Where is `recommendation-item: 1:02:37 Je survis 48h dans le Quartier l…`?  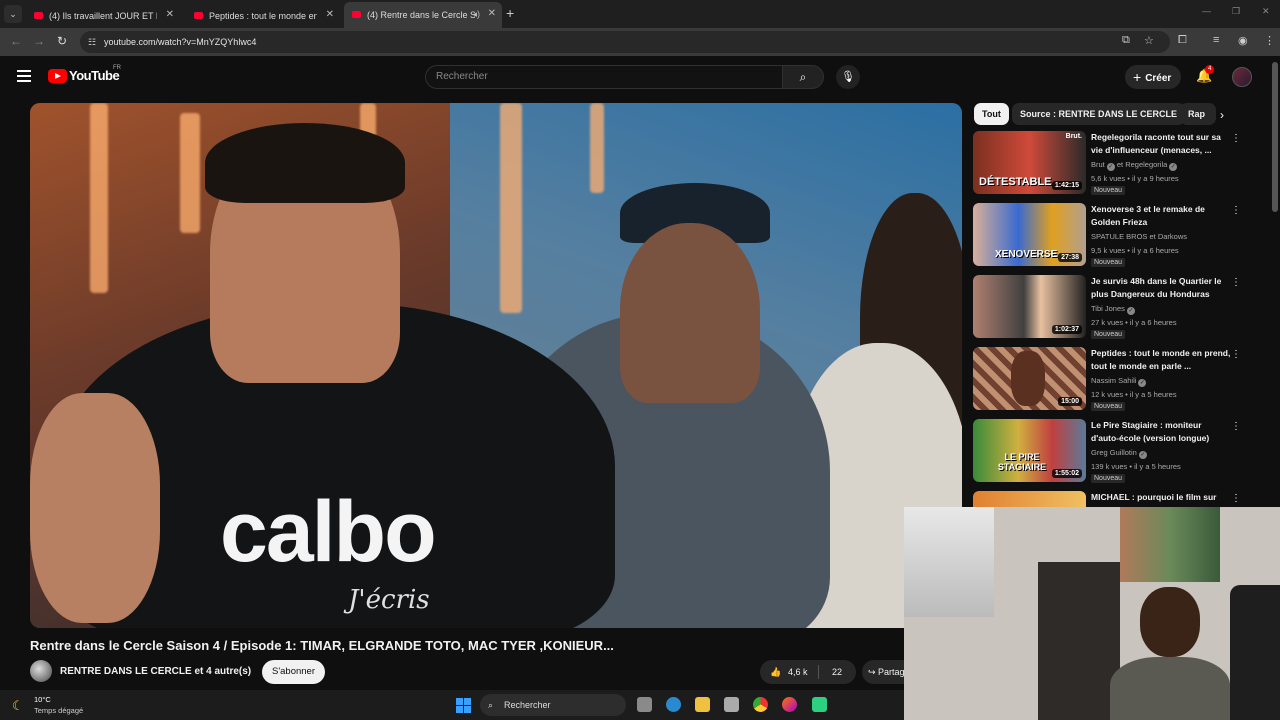 recommendation-item: 1:02:37 Je survis 48h dans le Quartier l… is located at coordinates (1108, 308).